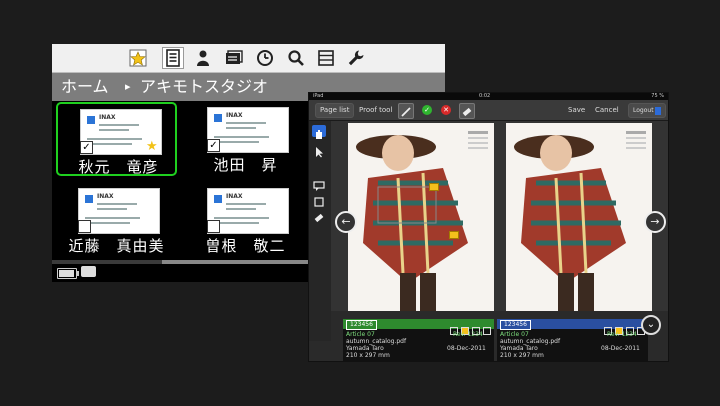 The image size is (720, 406). I want to click on list-icon, so click(326, 58).